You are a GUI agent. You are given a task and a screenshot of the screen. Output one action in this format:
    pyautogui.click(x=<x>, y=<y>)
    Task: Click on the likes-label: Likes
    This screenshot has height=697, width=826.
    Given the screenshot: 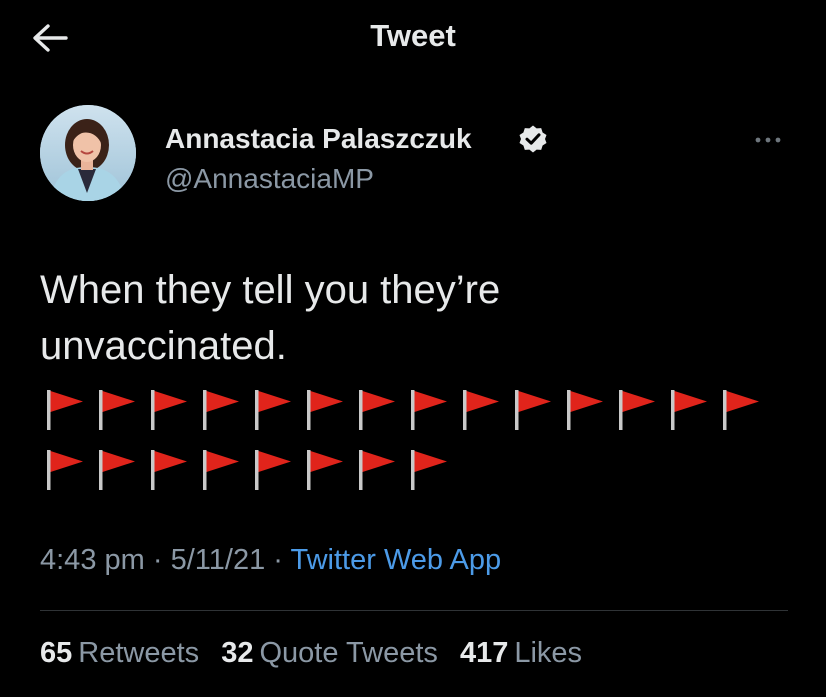 What is the action you would take?
    pyautogui.click(x=548, y=653)
    